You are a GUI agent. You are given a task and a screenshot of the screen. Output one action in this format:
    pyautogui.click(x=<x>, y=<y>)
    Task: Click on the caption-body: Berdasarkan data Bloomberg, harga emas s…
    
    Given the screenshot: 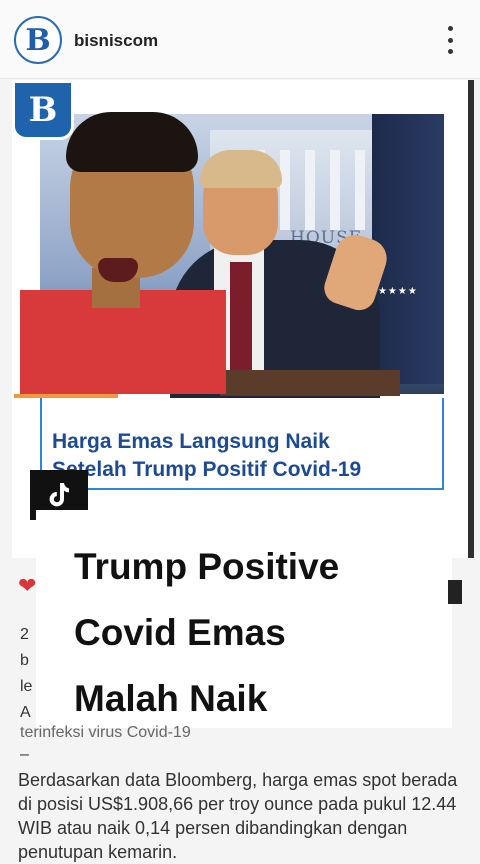 What is the action you would take?
    pyautogui.click(x=238, y=816)
    